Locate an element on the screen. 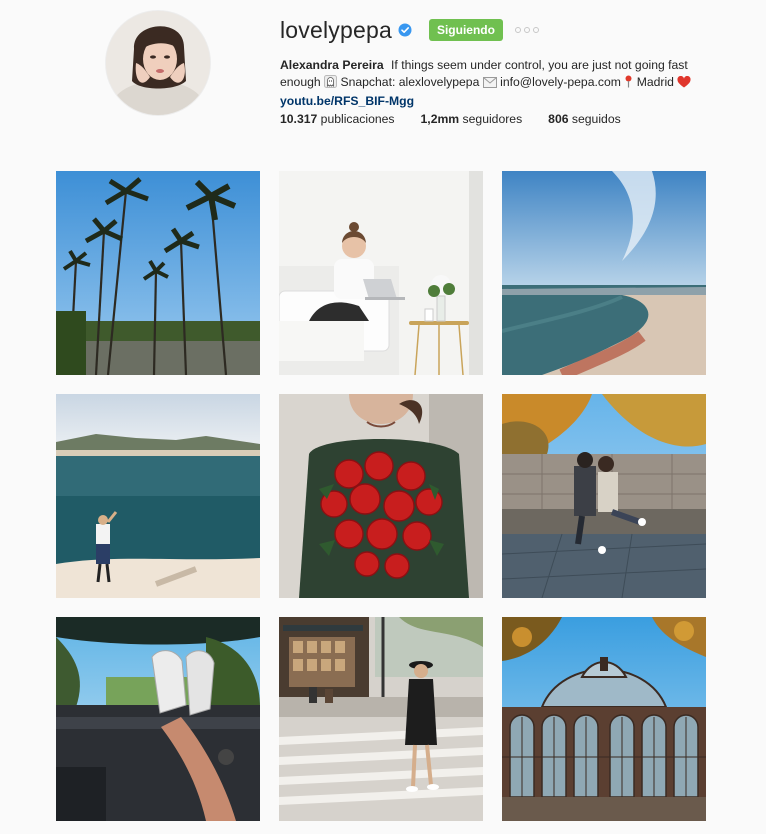 This screenshot has height=834, width=766. following-count: 806 is located at coordinates (558, 119).